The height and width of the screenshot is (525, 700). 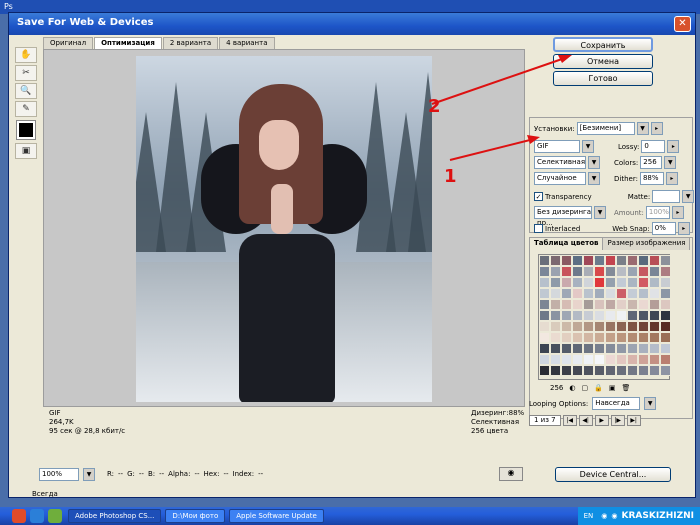 What do you see at coordinates (560, 162) in the screenshot?
I see `color-reduction-select: Селективная` at bounding box center [560, 162].